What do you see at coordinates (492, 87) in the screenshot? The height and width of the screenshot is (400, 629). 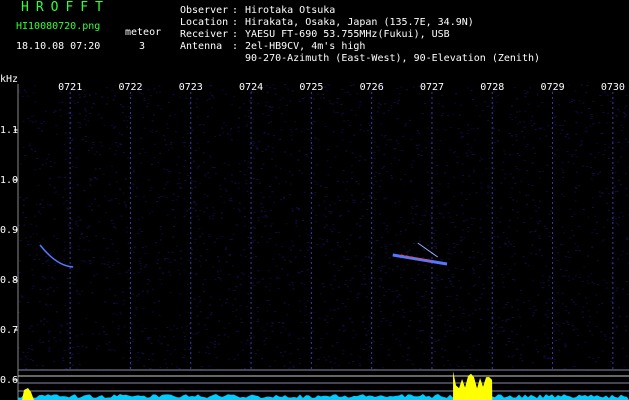 I see `x-tick-label: 0728` at bounding box center [492, 87].